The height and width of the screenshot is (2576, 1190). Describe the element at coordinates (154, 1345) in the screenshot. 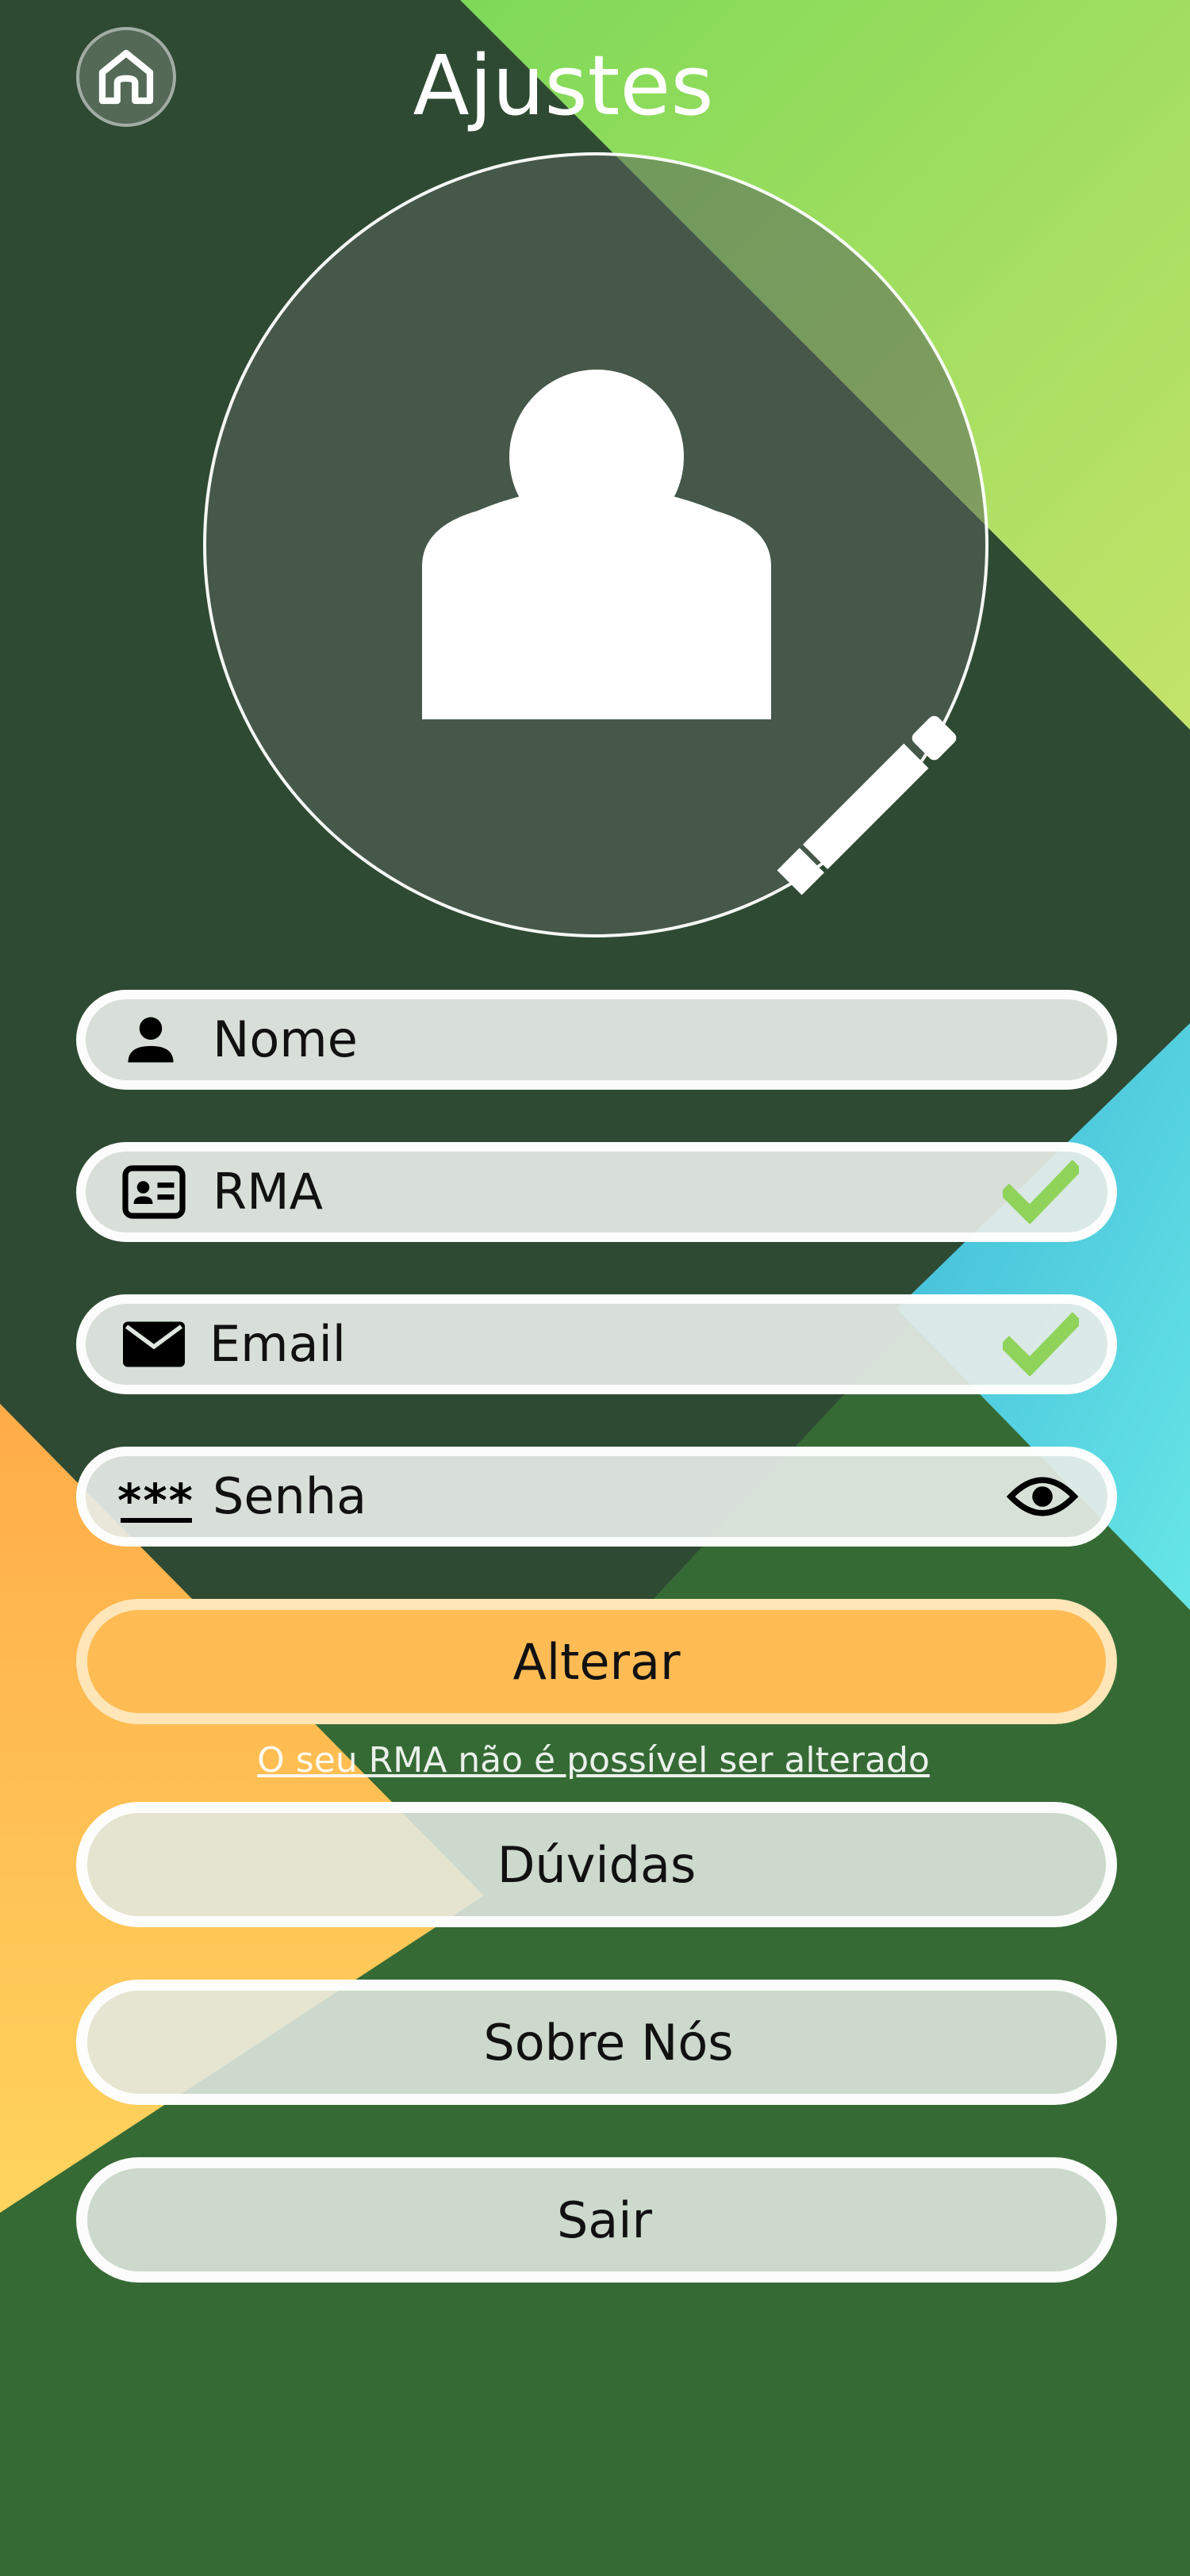

I see `envelope-icon` at that location.